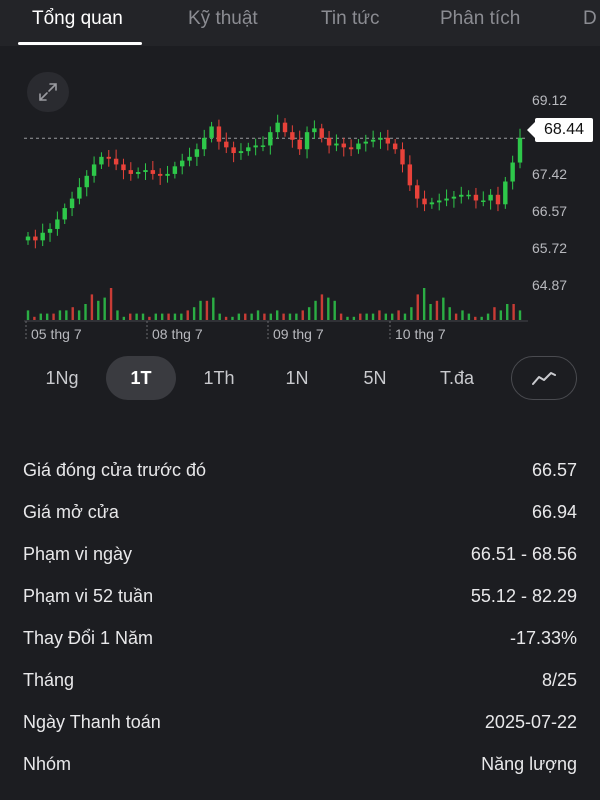 The height and width of the screenshot is (800, 600). Describe the element at coordinates (554, 470) in the screenshot. I see `stat-value: 66.57` at that location.